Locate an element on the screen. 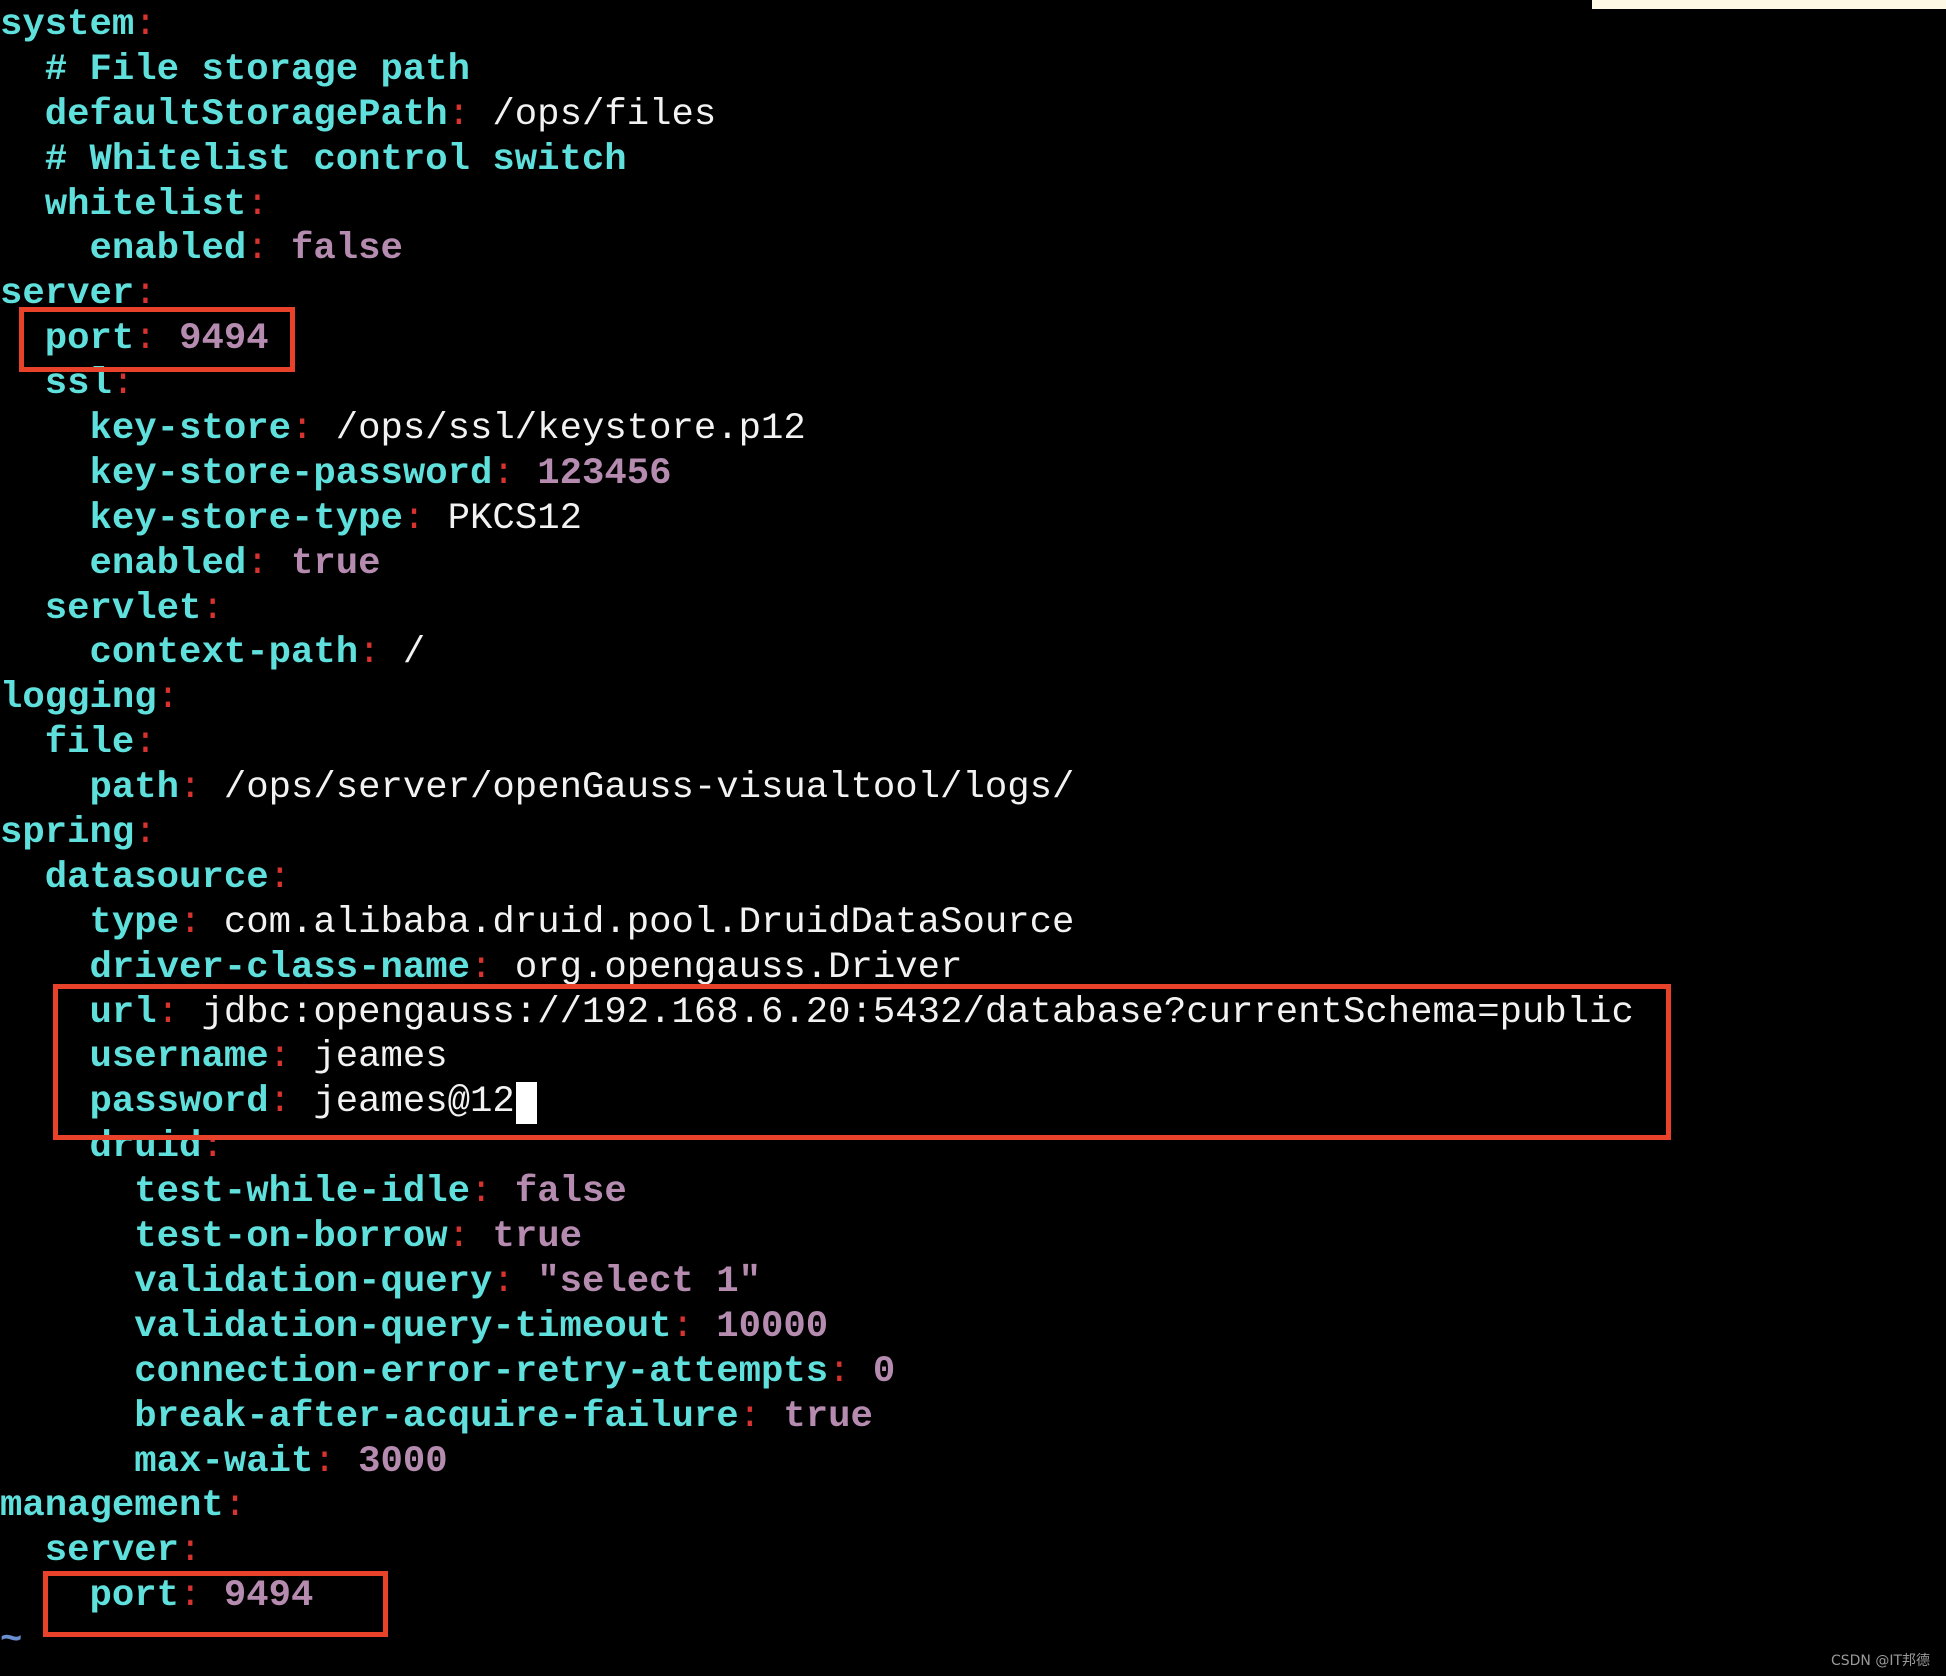 The height and width of the screenshot is (1676, 1946). code-line: # Whitelist control switch is located at coordinates (817, 160).